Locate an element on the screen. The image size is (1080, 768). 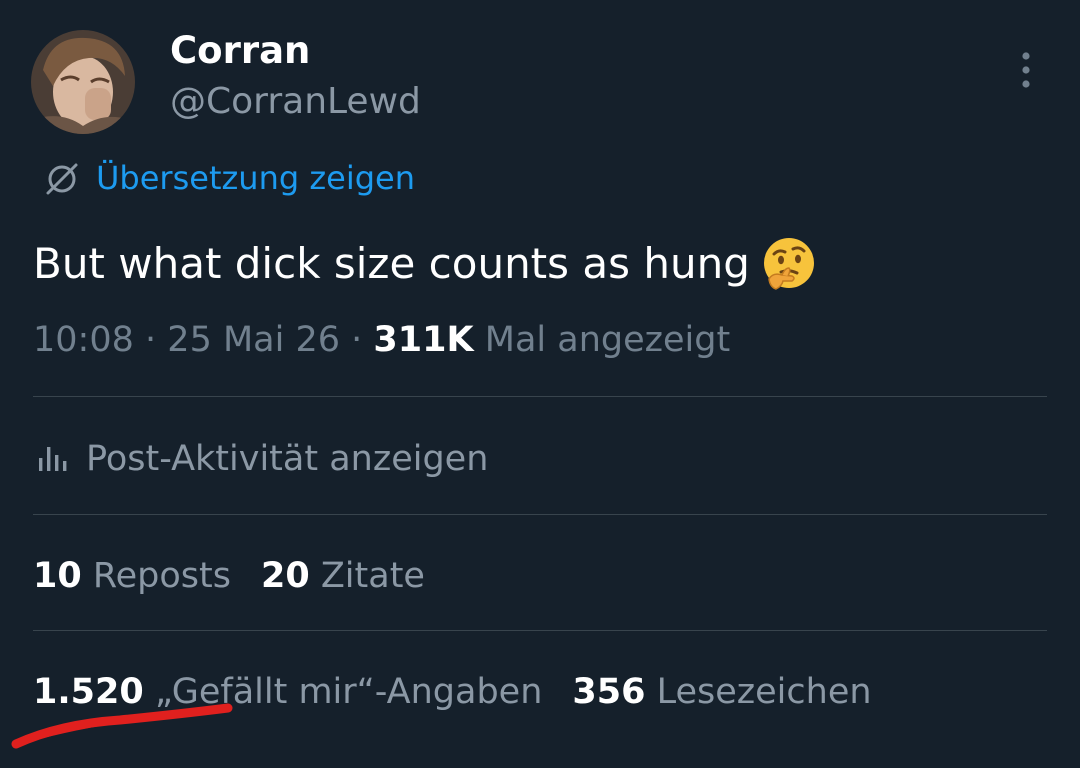
views-label: Mal angezeigt is located at coordinates (607, 340).